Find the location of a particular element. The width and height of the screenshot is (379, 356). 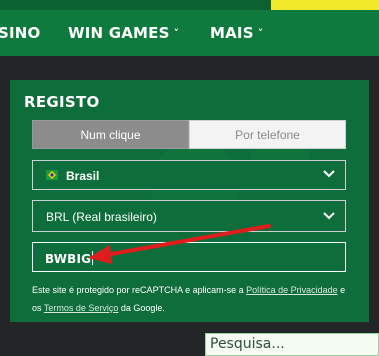

top-accent-button is located at coordinates (325, 5).